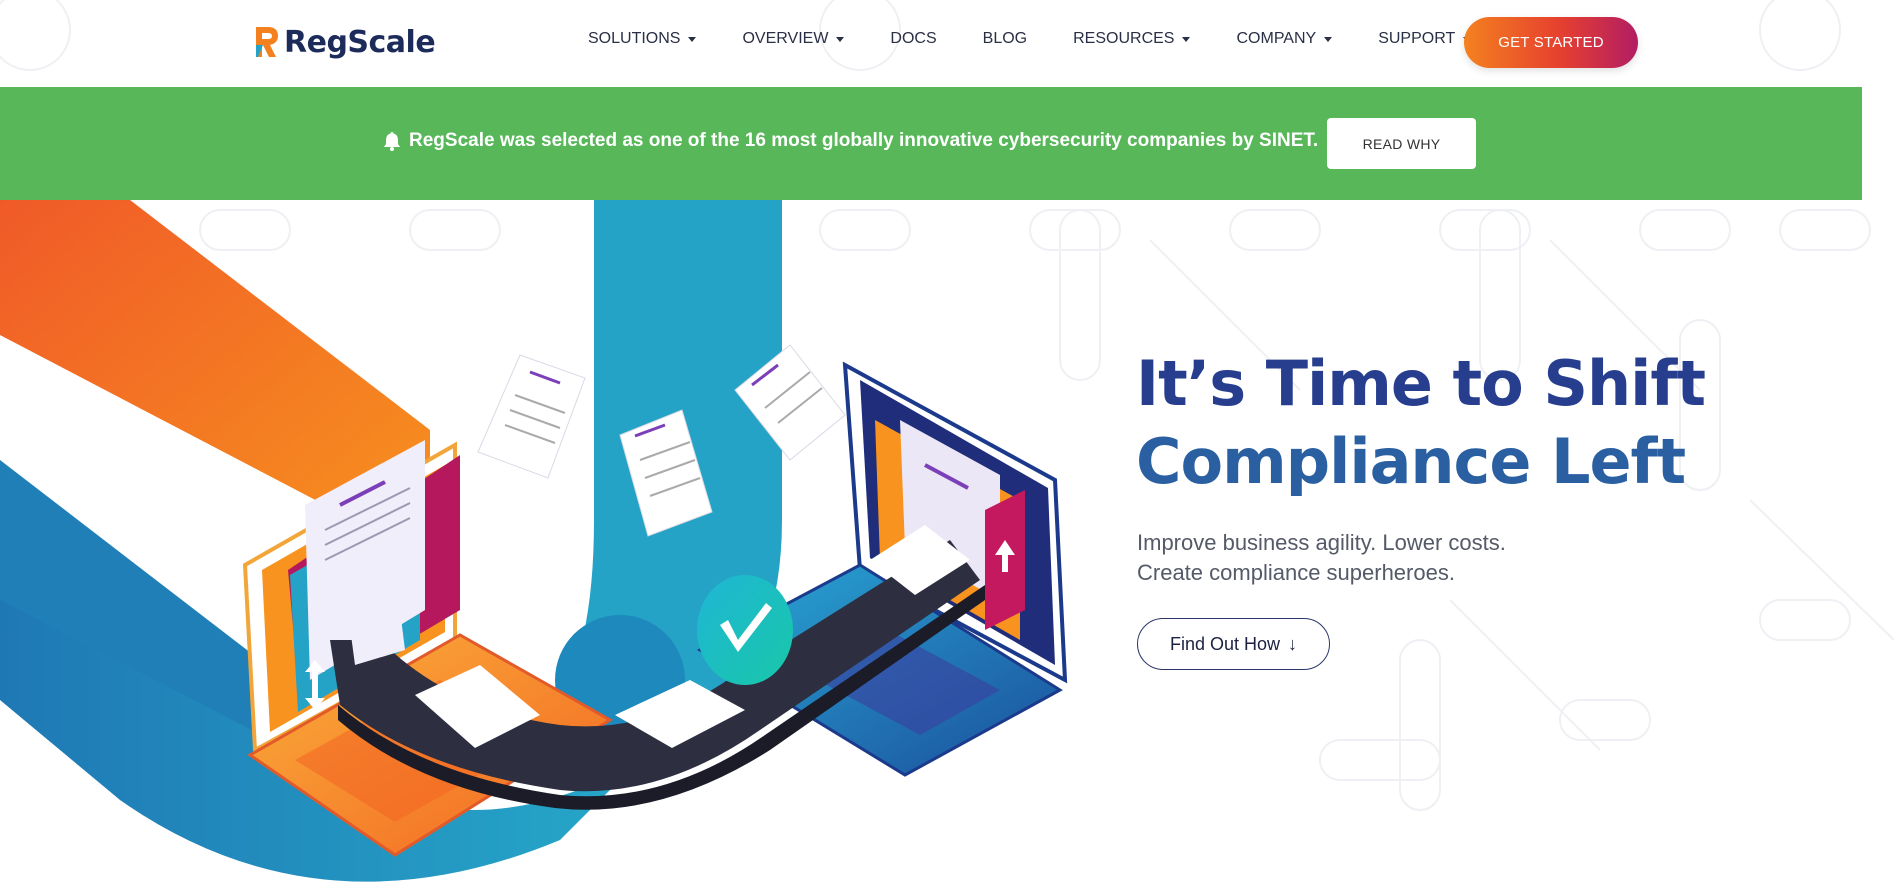  Describe the element at coordinates (785, 38) in the screenshot. I see `nav-overview-label: OVERVIEW` at that location.